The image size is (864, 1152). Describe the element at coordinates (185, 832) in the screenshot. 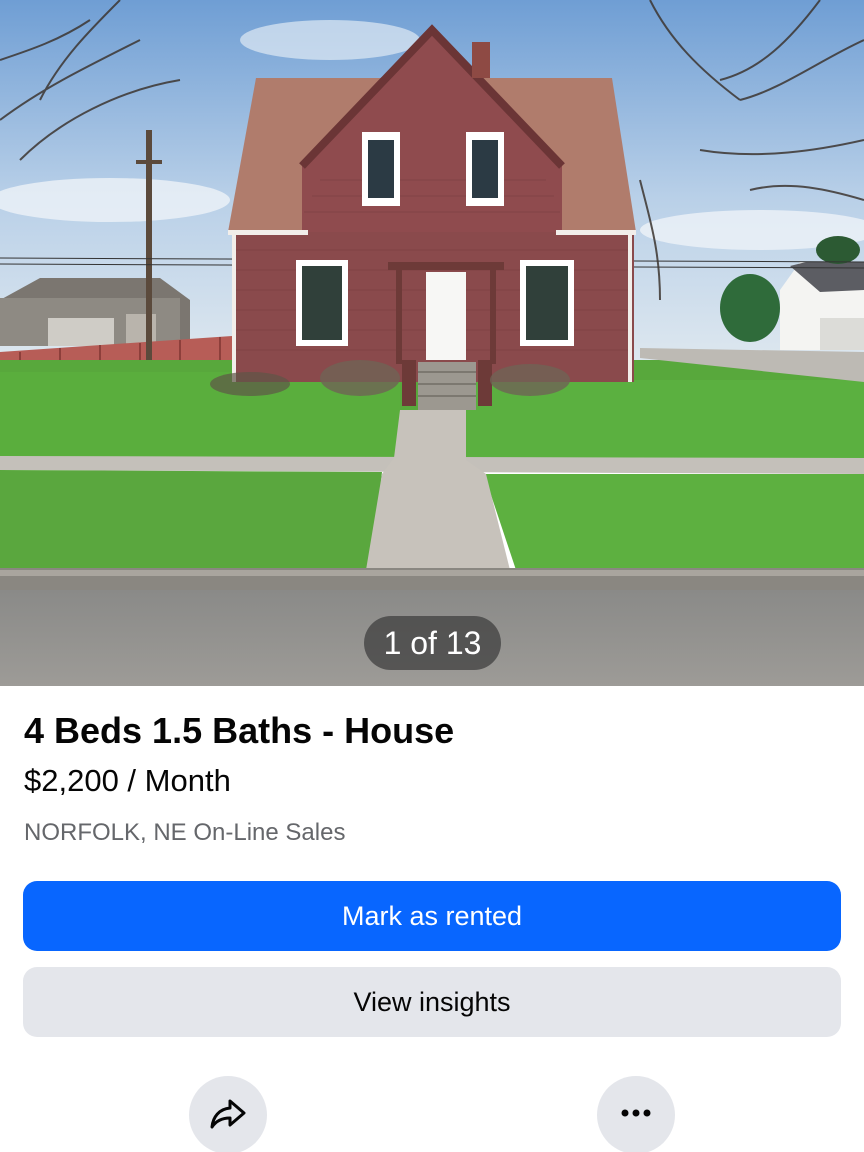

I see `listing-location: NORFOLK, NE On-Line Sales` at that location.